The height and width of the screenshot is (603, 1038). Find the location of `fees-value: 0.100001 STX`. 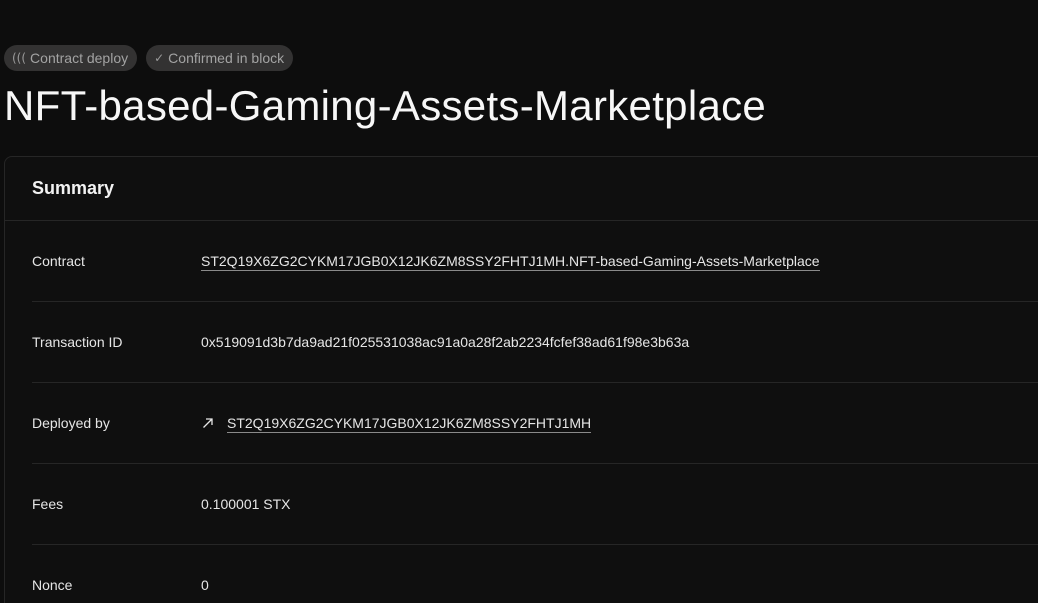

fees-value: 0.100001 STX is located at coordinates (246, 504).